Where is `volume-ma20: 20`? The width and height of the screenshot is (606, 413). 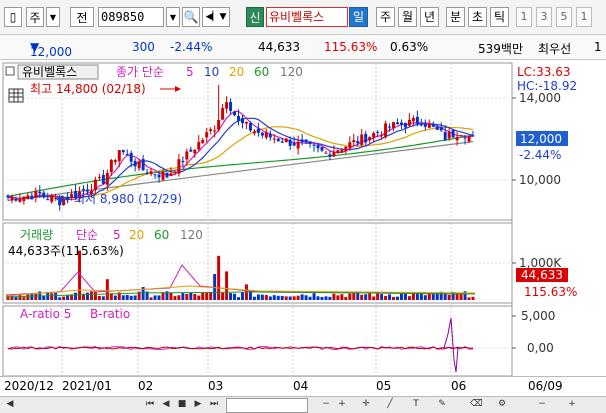
volume-ma20: 20 is located at coordinates (136, 235).